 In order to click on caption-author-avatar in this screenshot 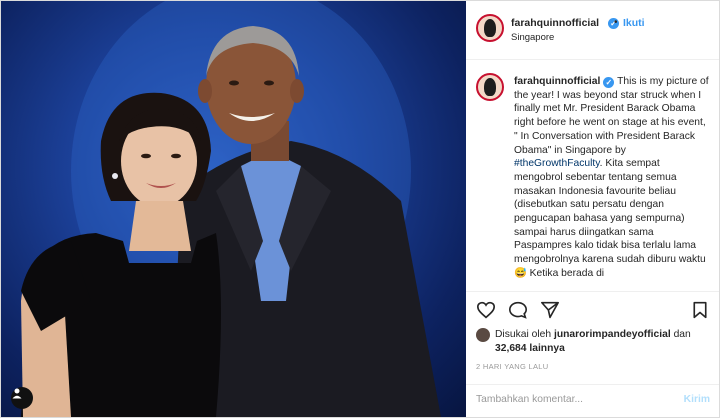, I will do `click(490, 87)`.